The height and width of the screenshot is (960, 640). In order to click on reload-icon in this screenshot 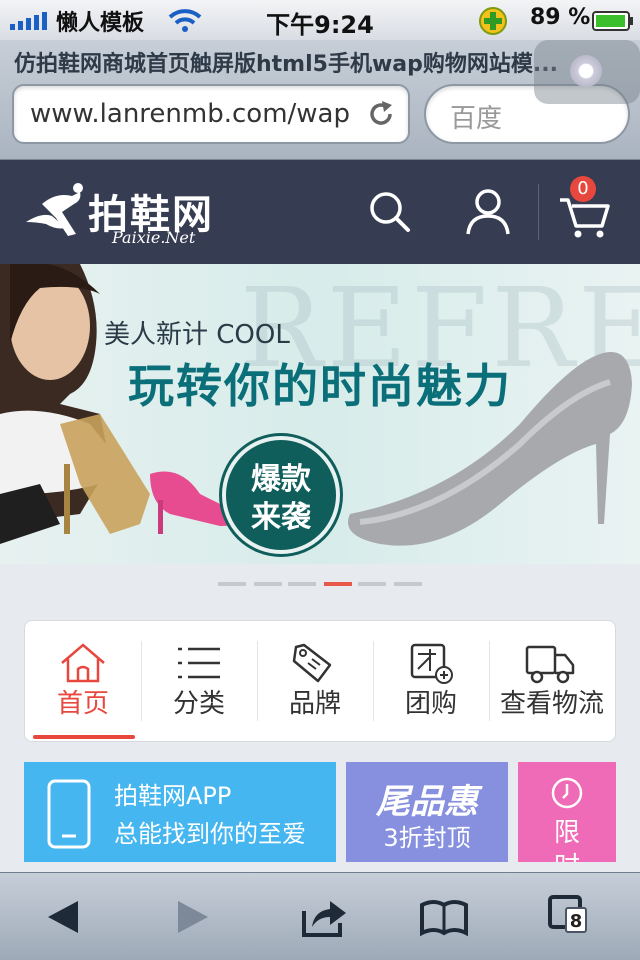, I will do `click(381, 114)`.